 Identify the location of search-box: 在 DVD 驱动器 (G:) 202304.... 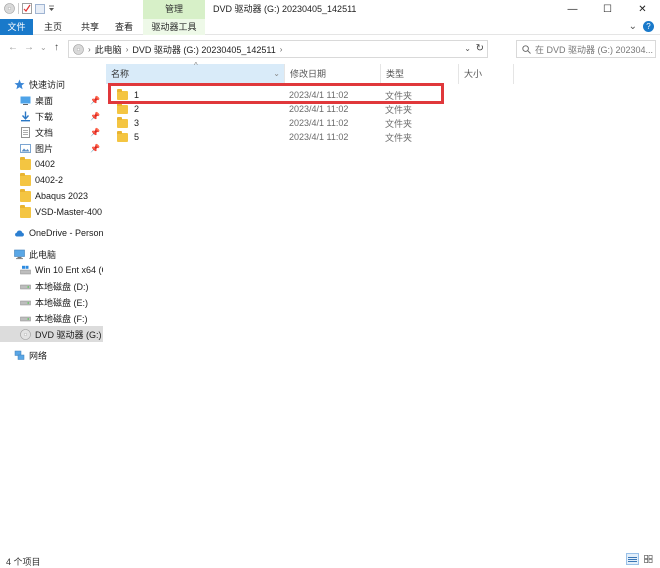
(586, 49).